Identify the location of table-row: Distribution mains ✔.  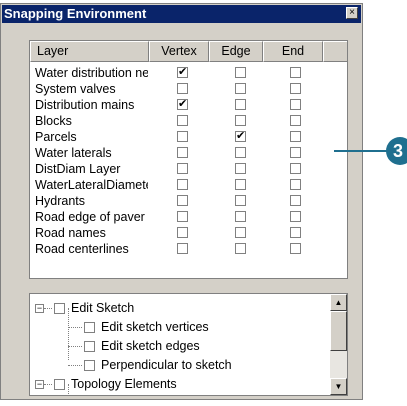
(188, 105).